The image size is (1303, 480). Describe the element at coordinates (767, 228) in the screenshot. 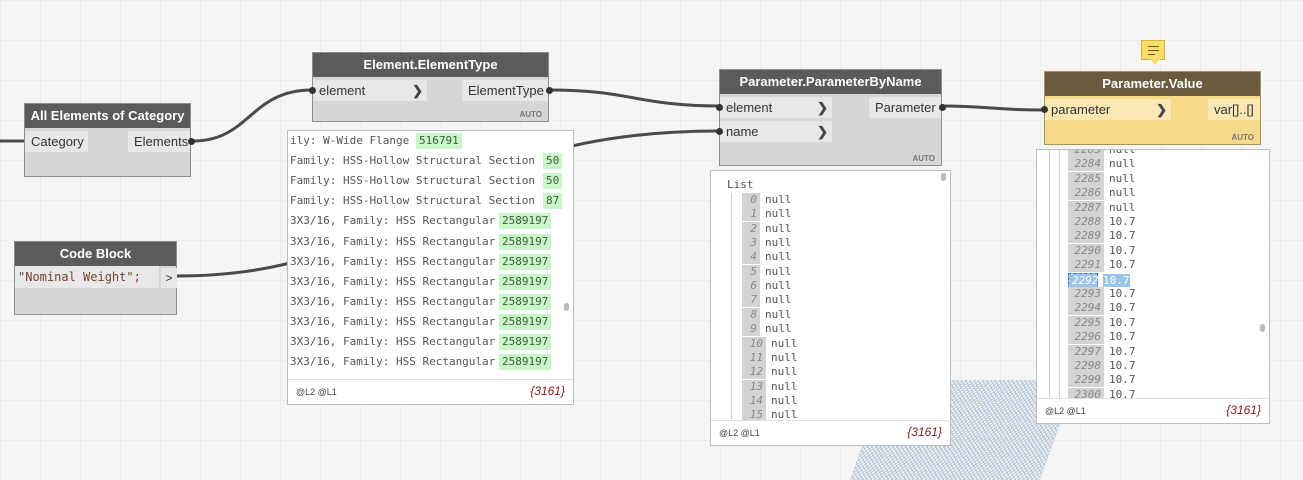

I see `list-item: 2 null` at that location.